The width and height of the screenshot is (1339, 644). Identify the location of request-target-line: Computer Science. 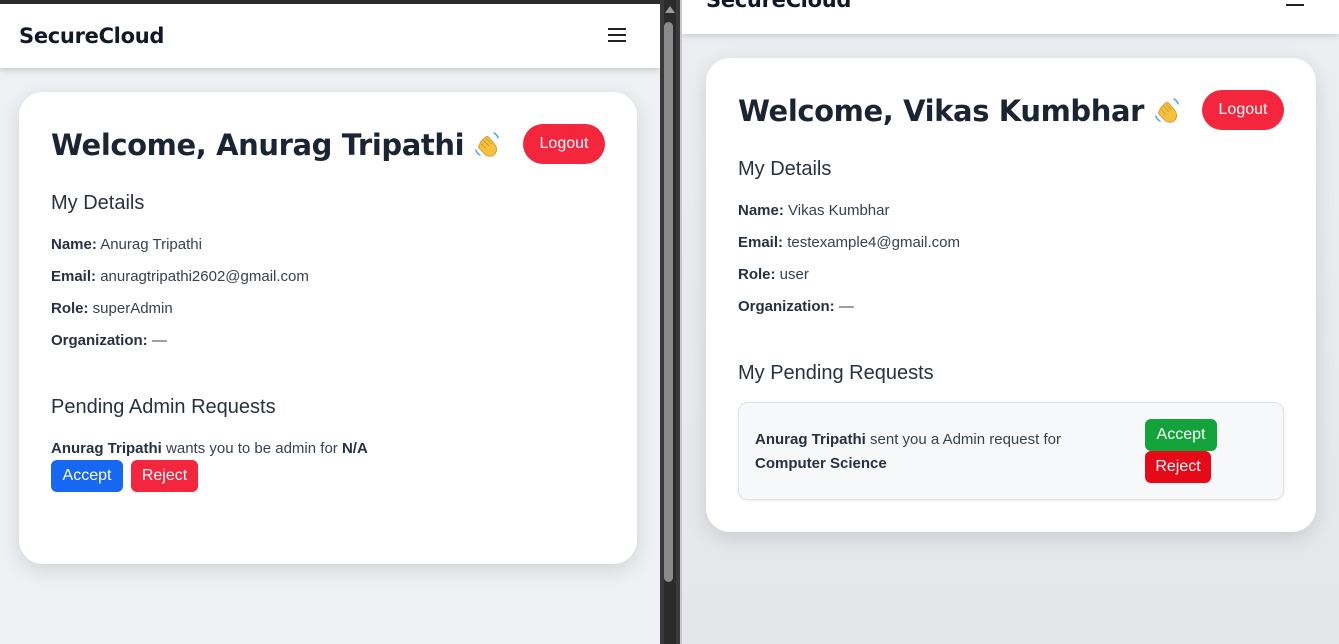
(821, 463).